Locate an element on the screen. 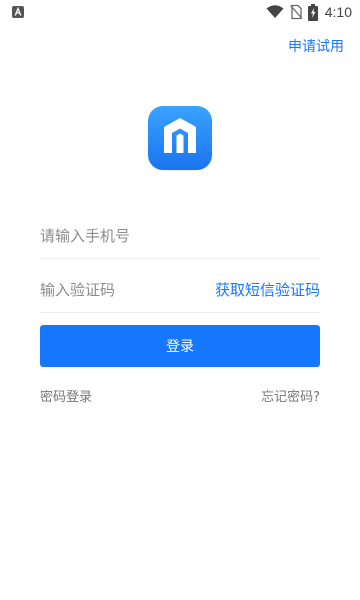 Image resolution: width=360 pixels, height=600 pixels. password-login-link: 密码登录 is located at coordinates (66, 395).